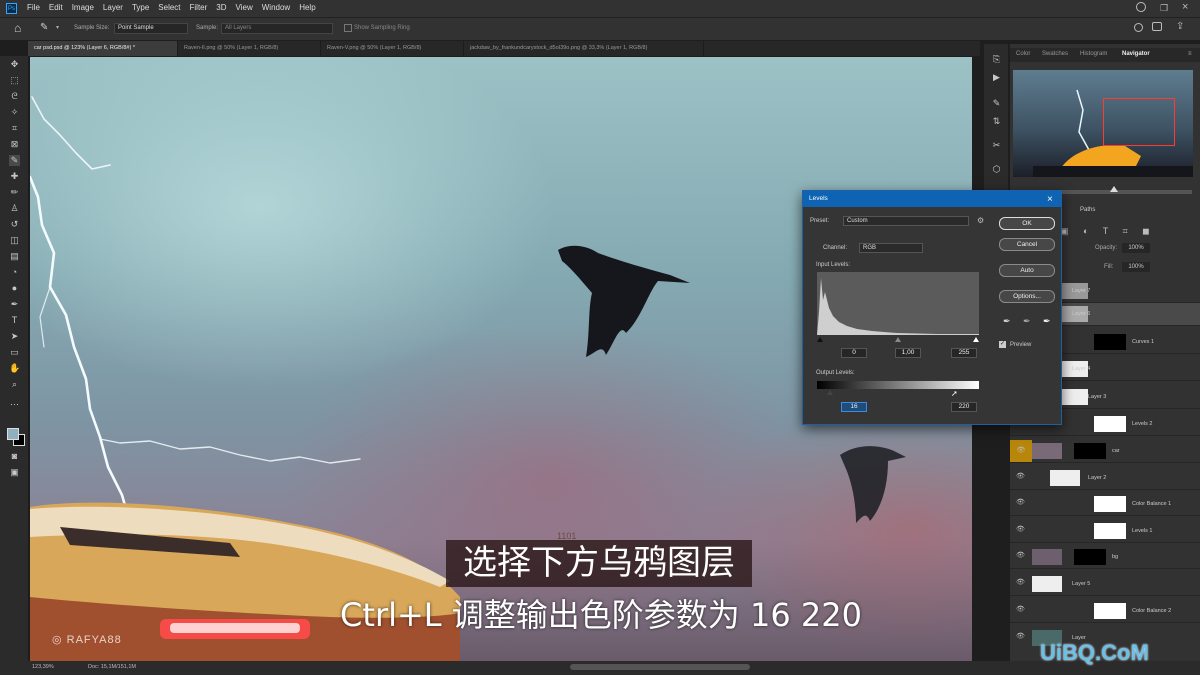  I want to click on menu-layer: Layer, so click(113, 7).